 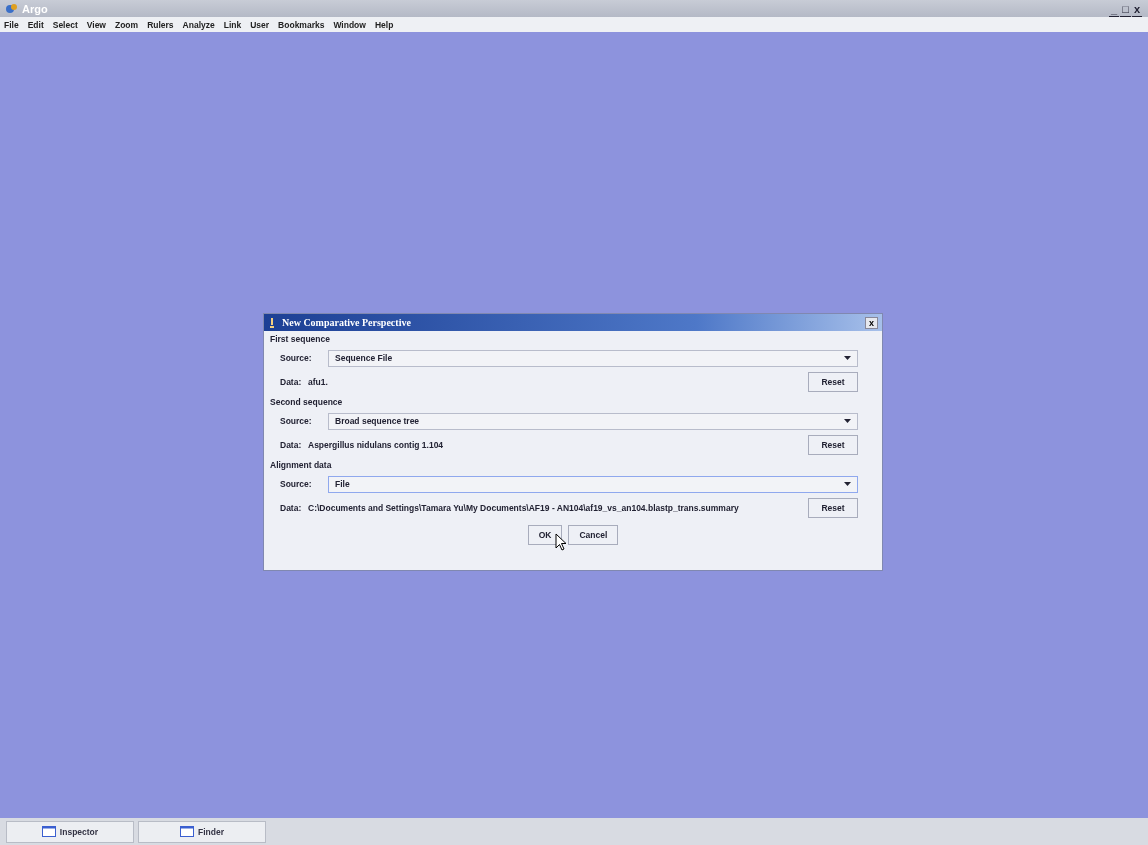 I want to click on menu-item: User, so click(x=260, y=24).